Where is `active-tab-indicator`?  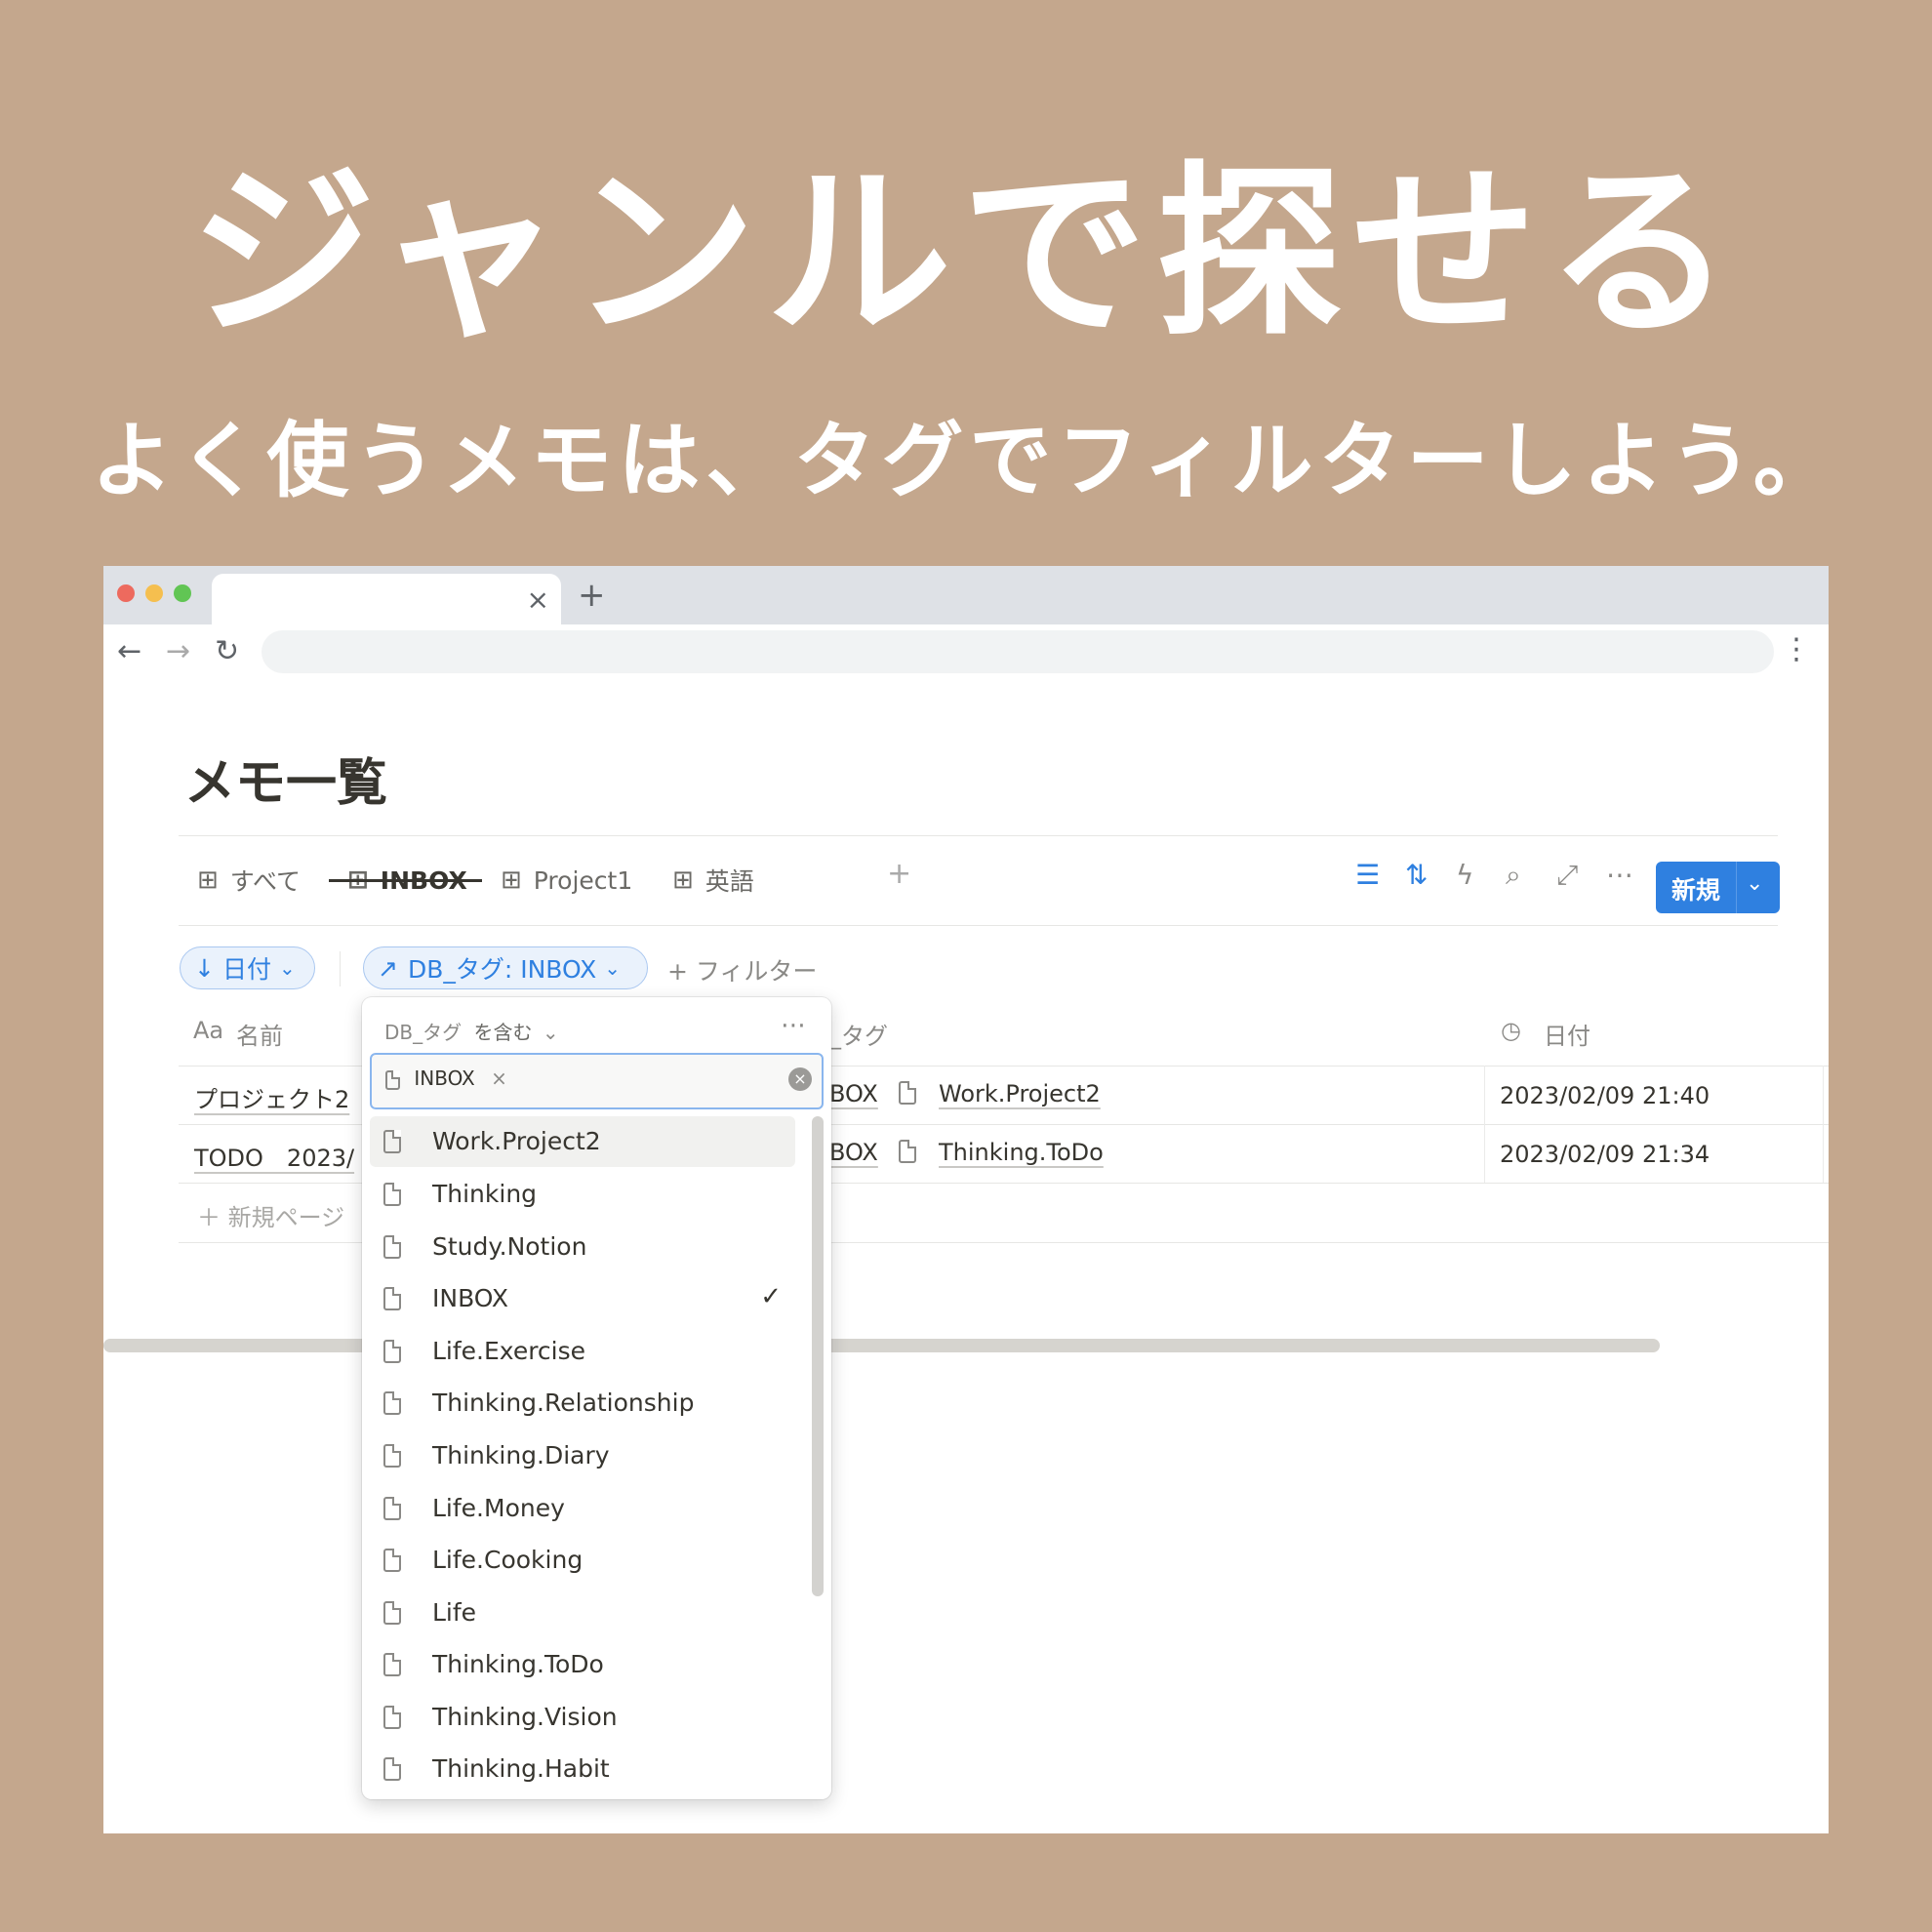 active-tab-indicator is located at coordinates (405, 880).